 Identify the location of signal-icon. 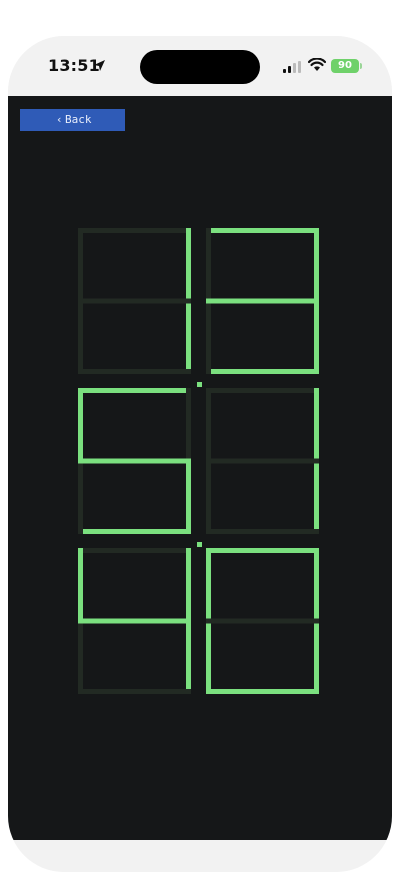
(292, 67).